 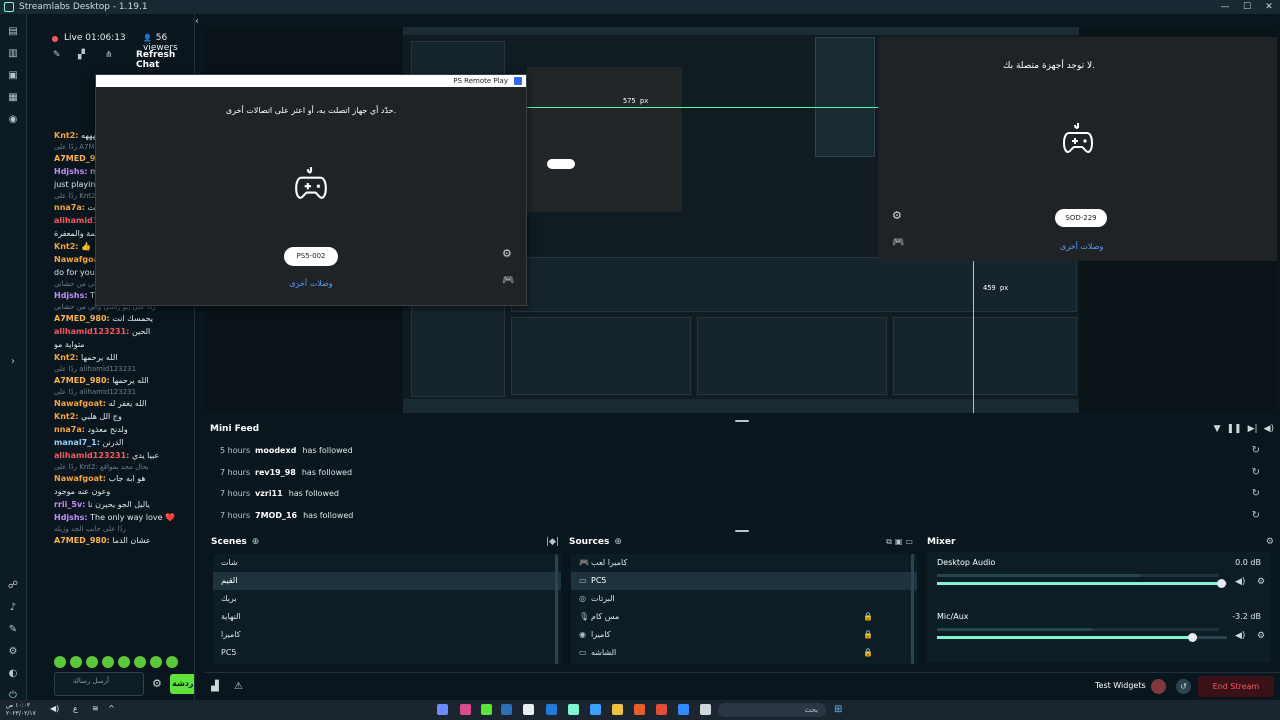 What do you see at coordinates (387, 563) in the screenshot?
I see `scene-item: شات` at bounding box center [387, 563].